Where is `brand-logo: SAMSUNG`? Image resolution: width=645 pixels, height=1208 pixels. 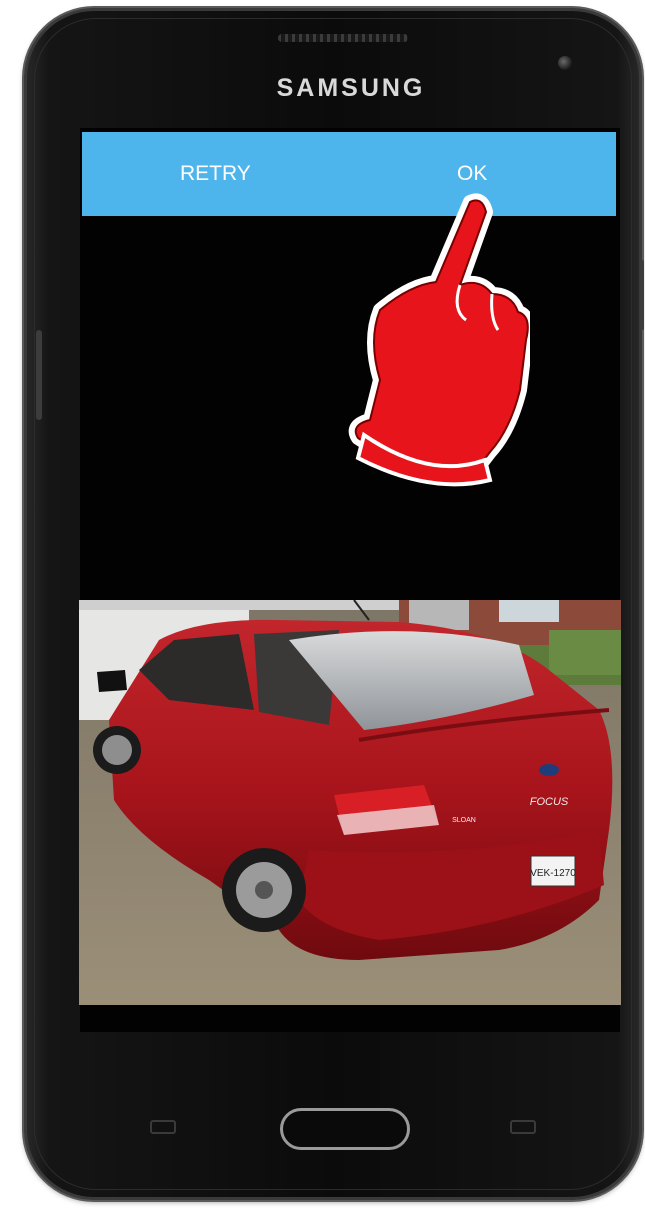
brand-logo: SAMSUNG is located at coordinates (351, 88).